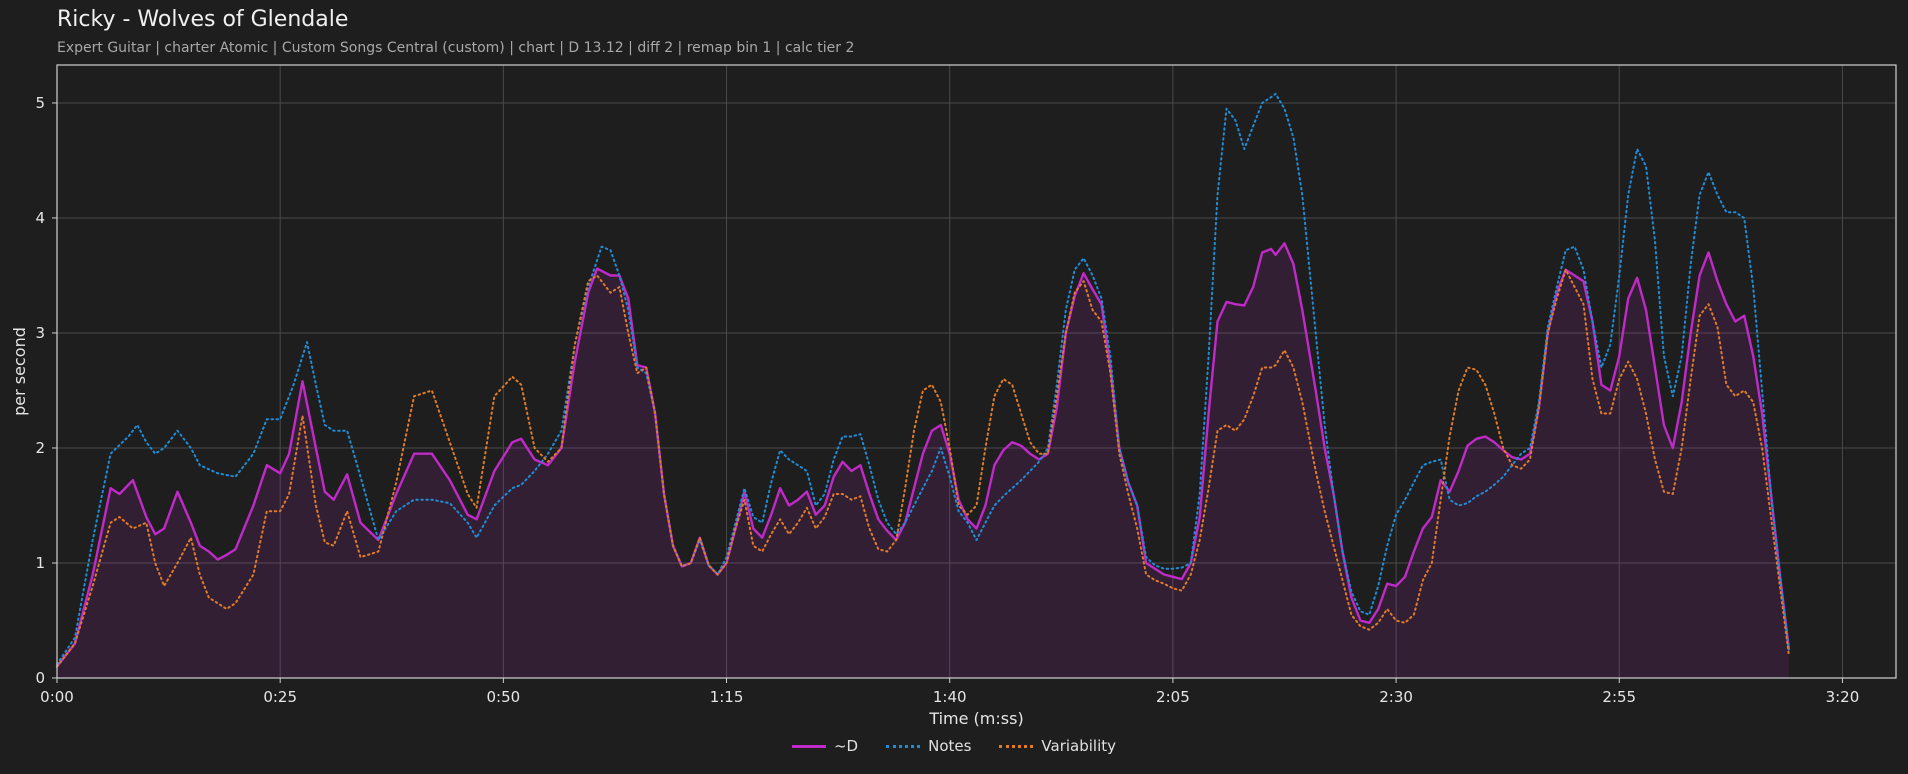 This screenshot has width=1908, height=774. Describe the element at coordinates (57, 697) in the screenshot. I see `x-tick-label: 0:00` at that location.